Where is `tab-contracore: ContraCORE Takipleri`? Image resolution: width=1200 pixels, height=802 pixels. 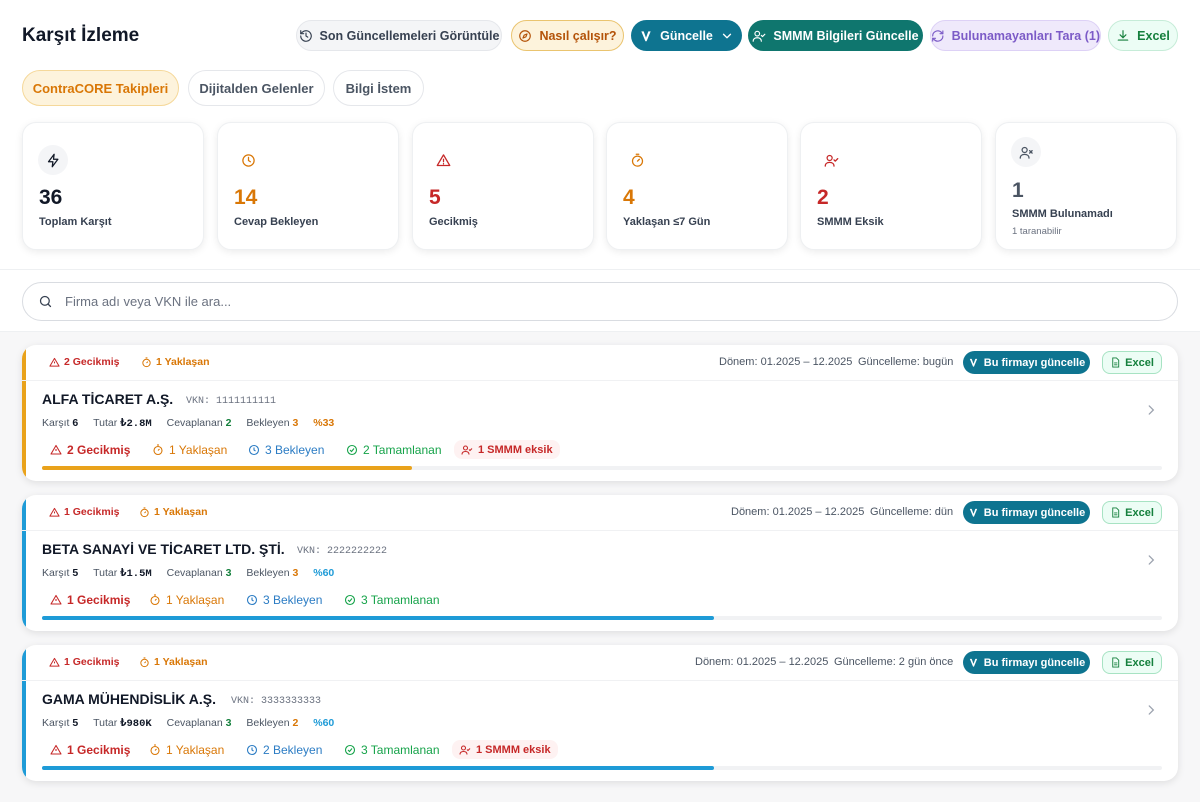 tab-contracore: ContraCORE Takipleri is located at coordinates (100, 88).